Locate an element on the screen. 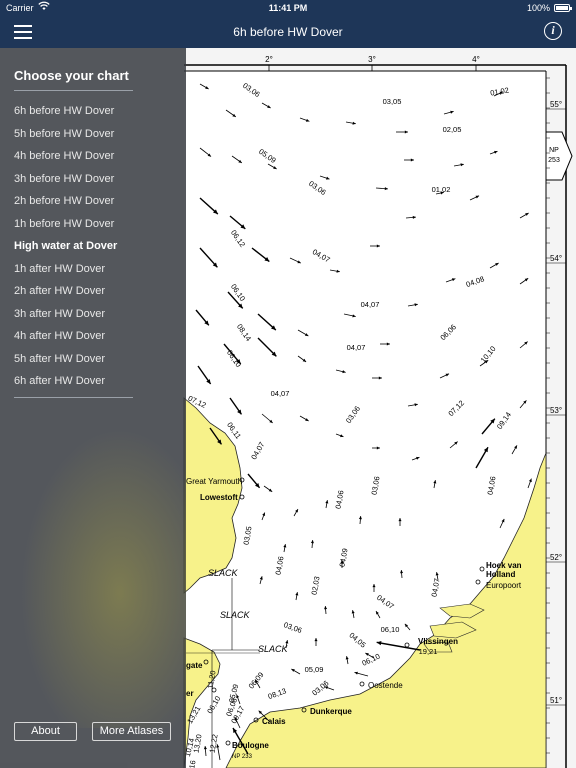 This screenshot has width=576, height=768. place-label: Vlissingen is located at coordinates (438, 641).